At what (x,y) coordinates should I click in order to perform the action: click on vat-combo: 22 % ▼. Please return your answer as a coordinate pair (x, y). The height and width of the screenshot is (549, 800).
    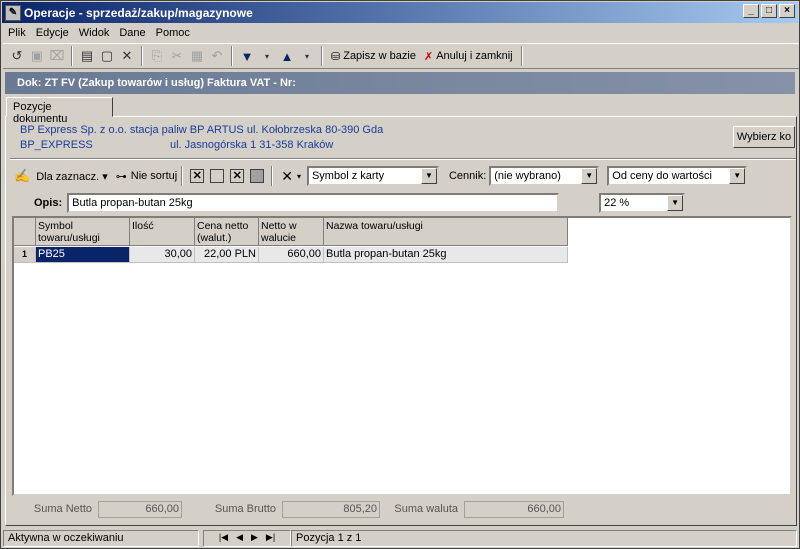
    Looking at the image, I should click on (642, 203).